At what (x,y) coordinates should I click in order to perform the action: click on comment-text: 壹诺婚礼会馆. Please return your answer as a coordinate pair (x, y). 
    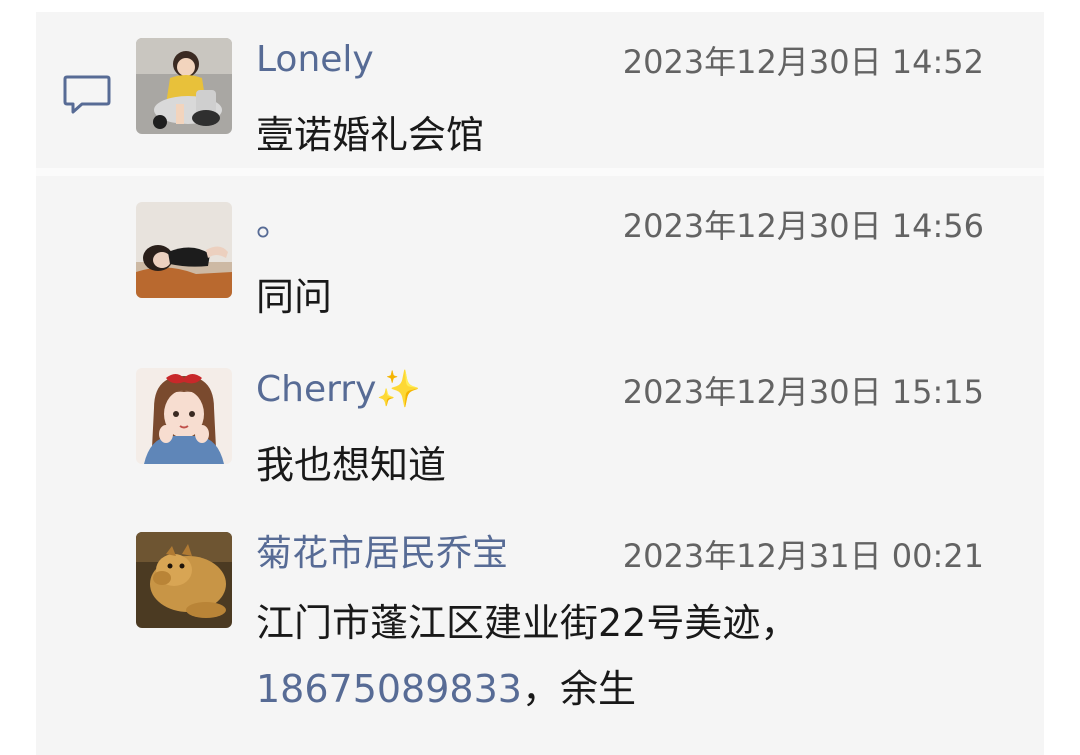
    Looking at the image, I should click on (370, 135).